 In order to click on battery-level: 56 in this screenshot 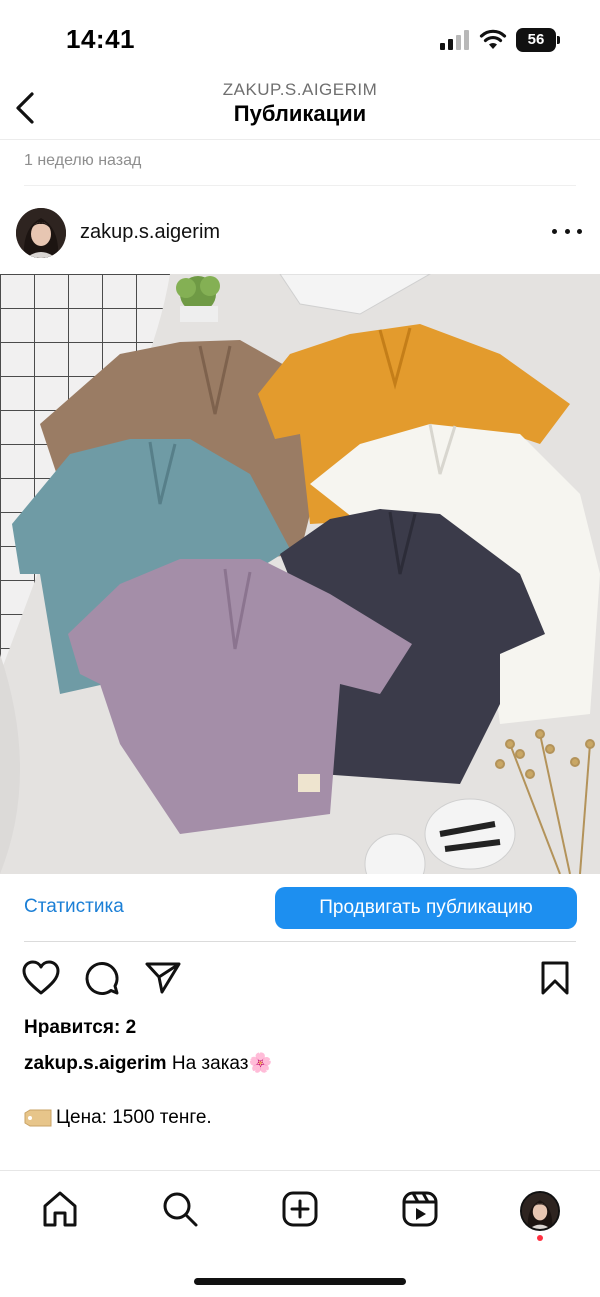, I will do `click(536, 40)`.